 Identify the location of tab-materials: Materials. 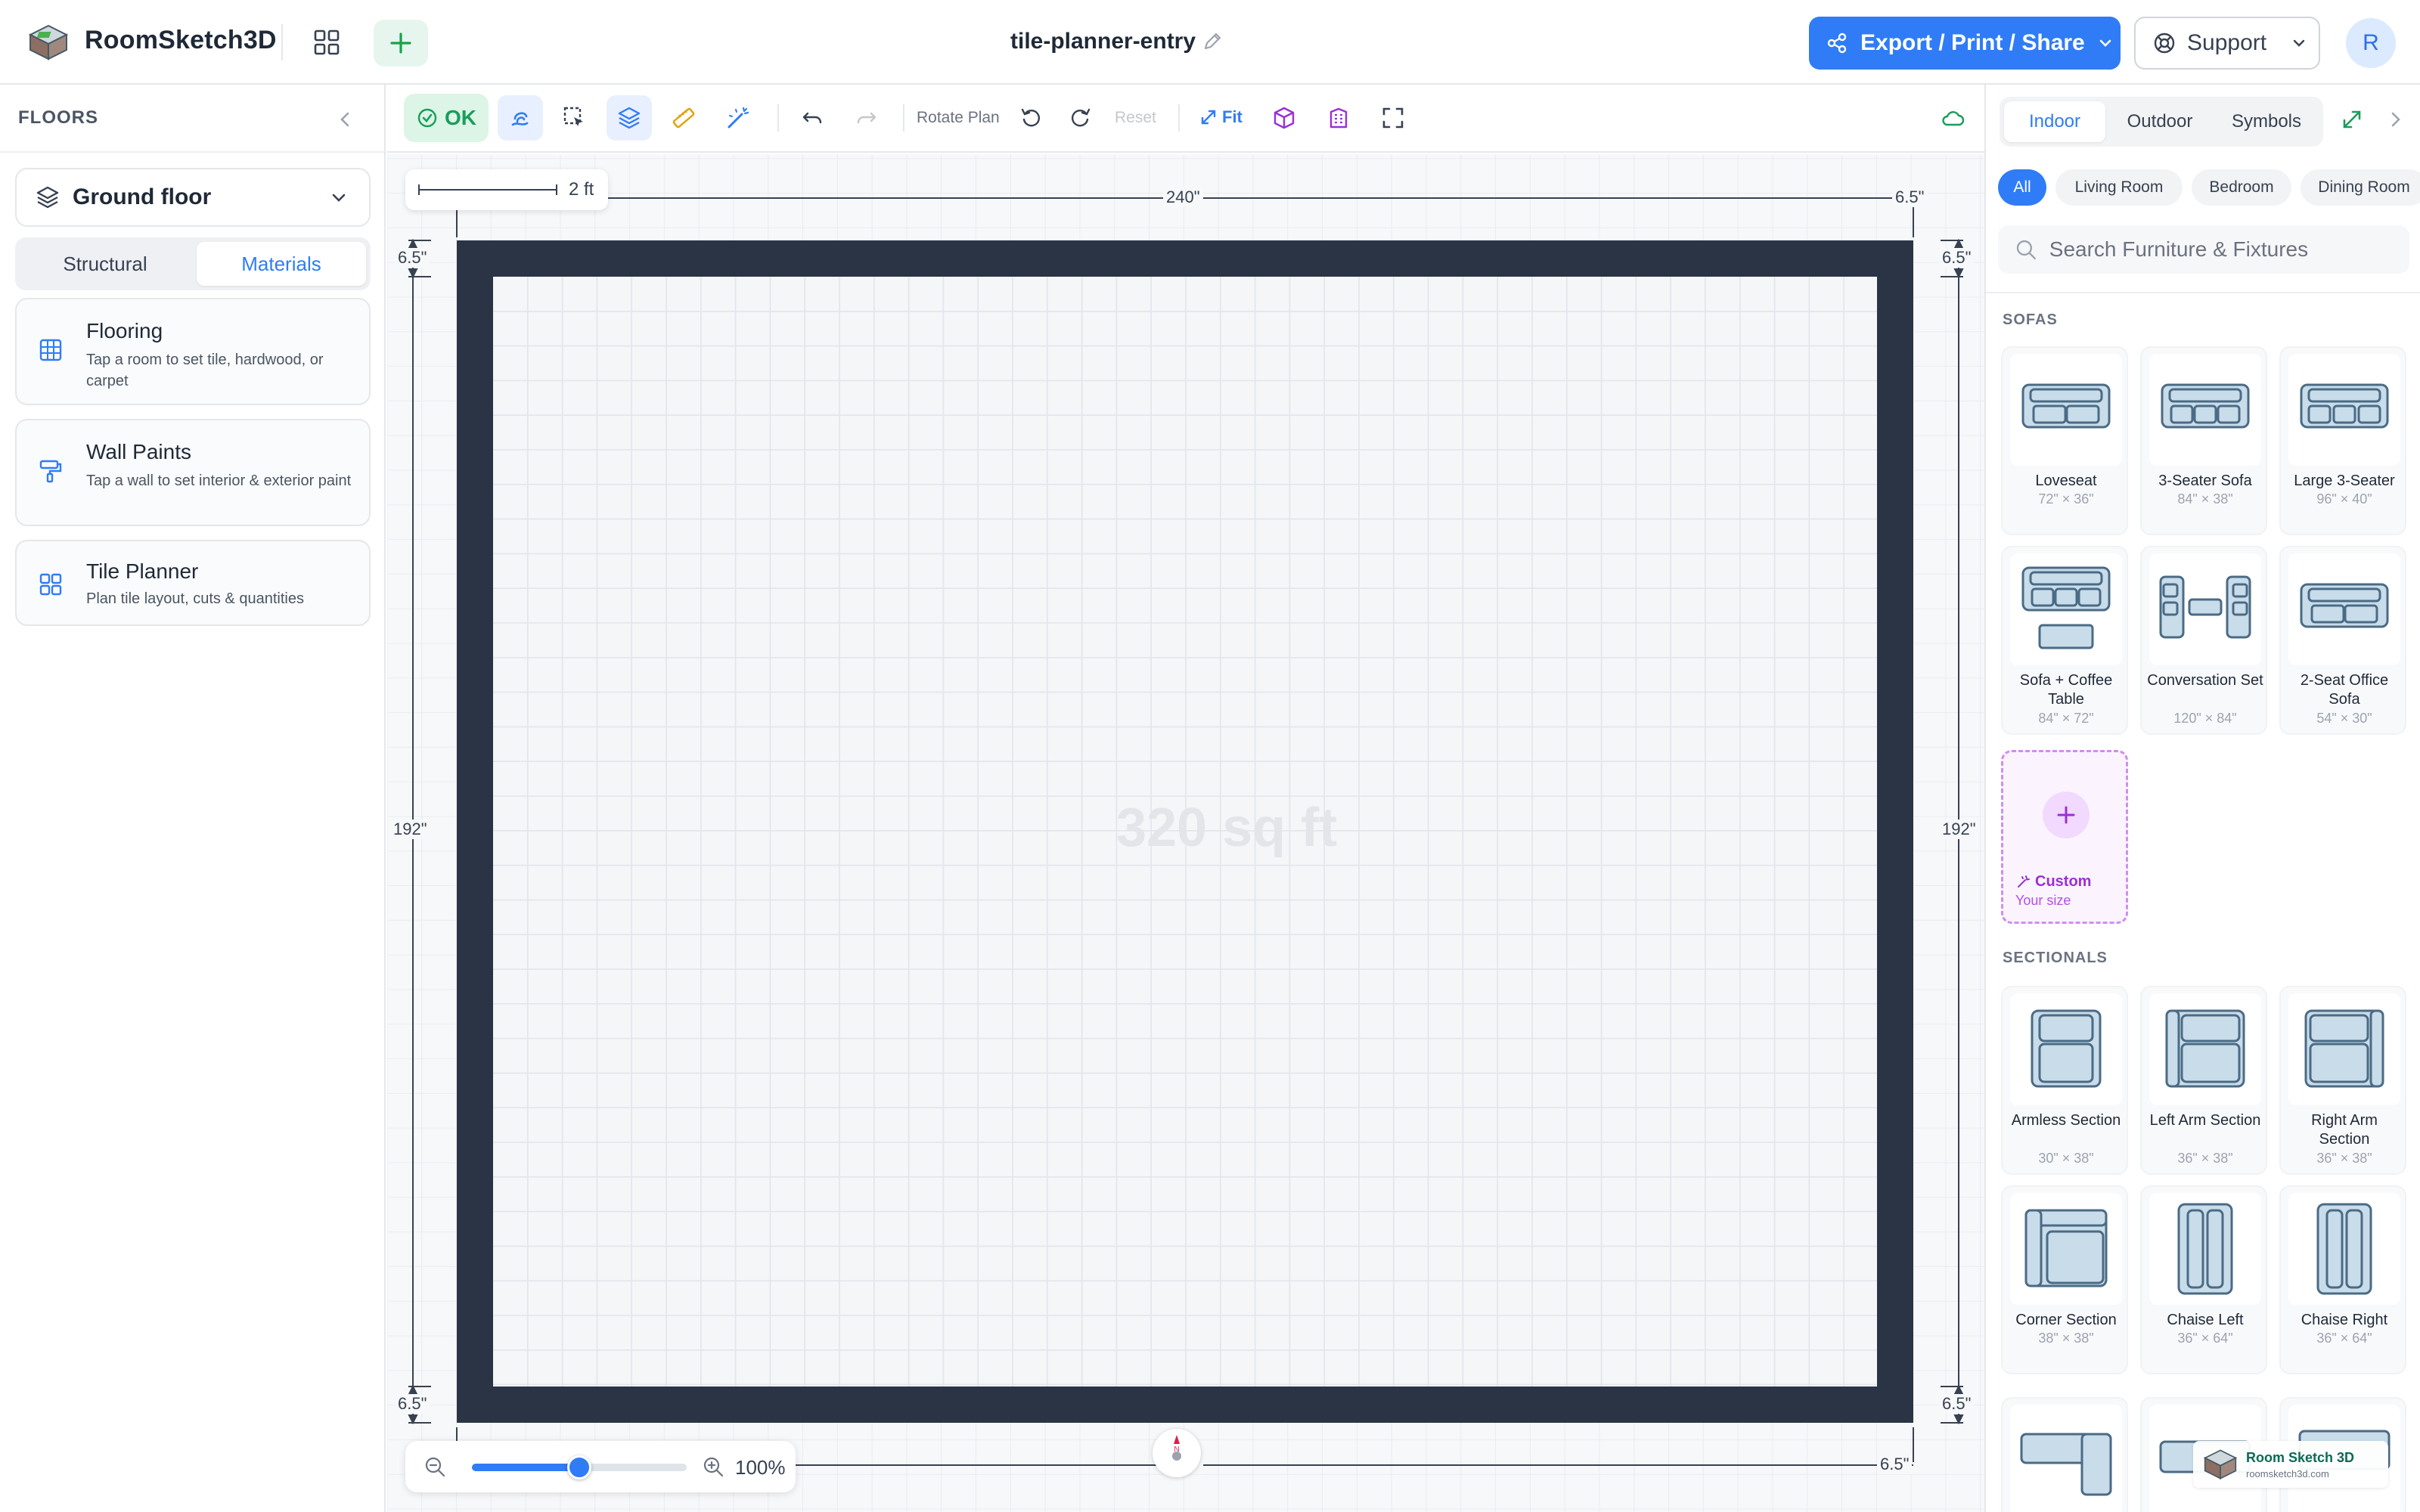
(281, 264).